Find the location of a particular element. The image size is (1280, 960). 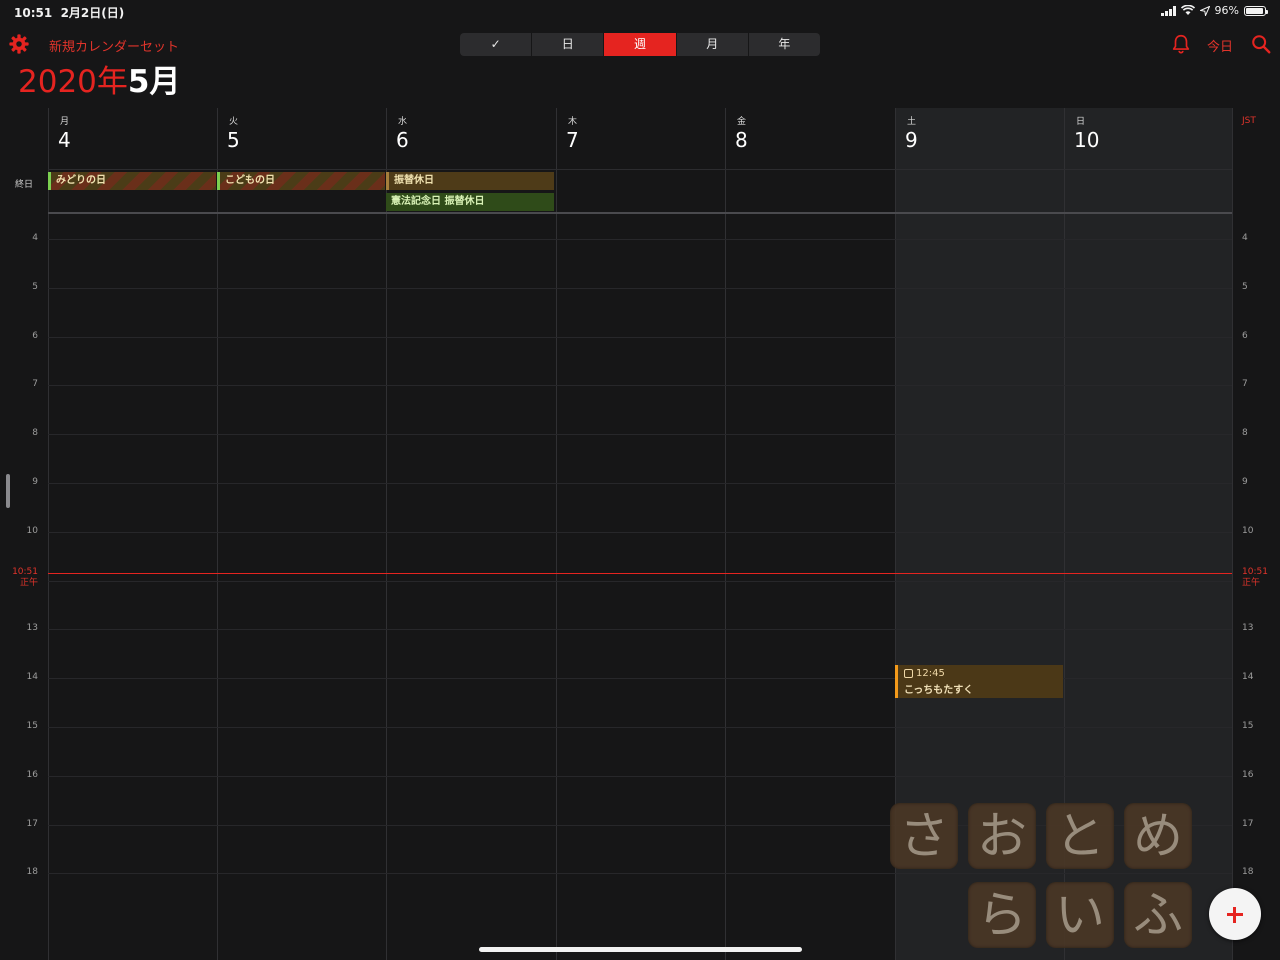

calendar-set-button: 新規カレンダーセット is located at coordinates (114, 45).